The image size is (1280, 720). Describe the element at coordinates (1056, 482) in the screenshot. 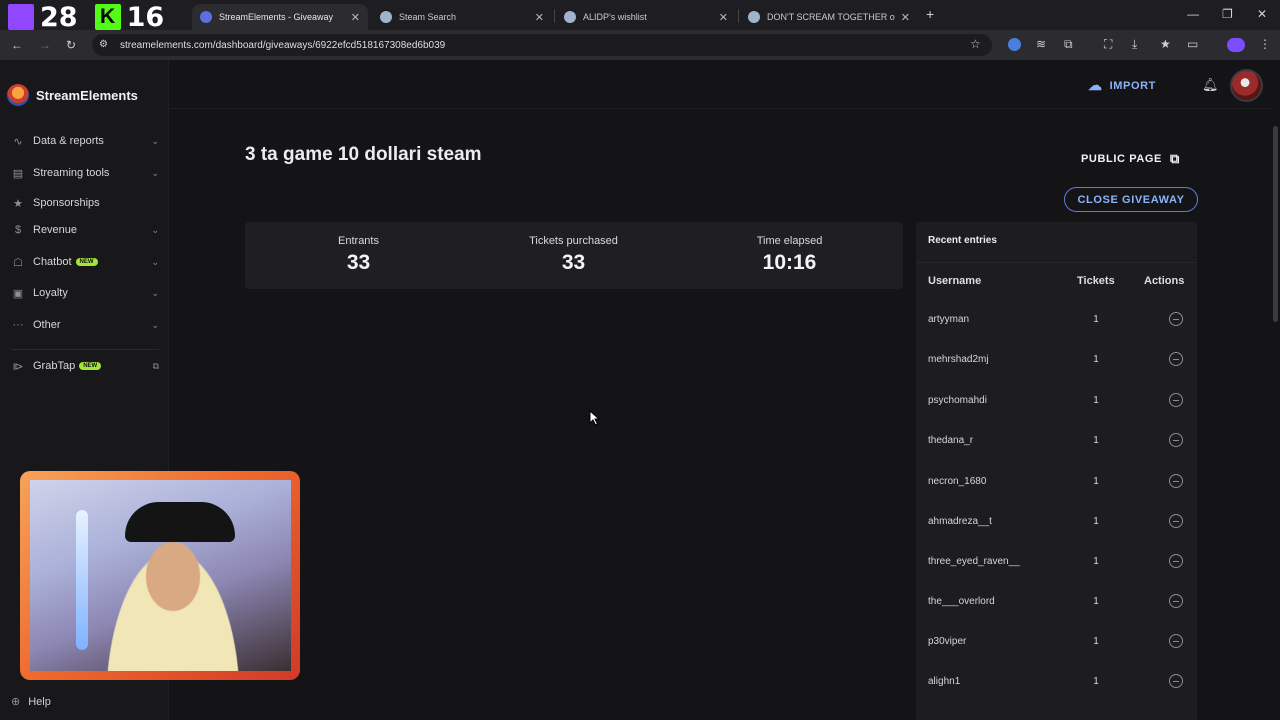

I see `table-row: necron_1680 1` at that location.